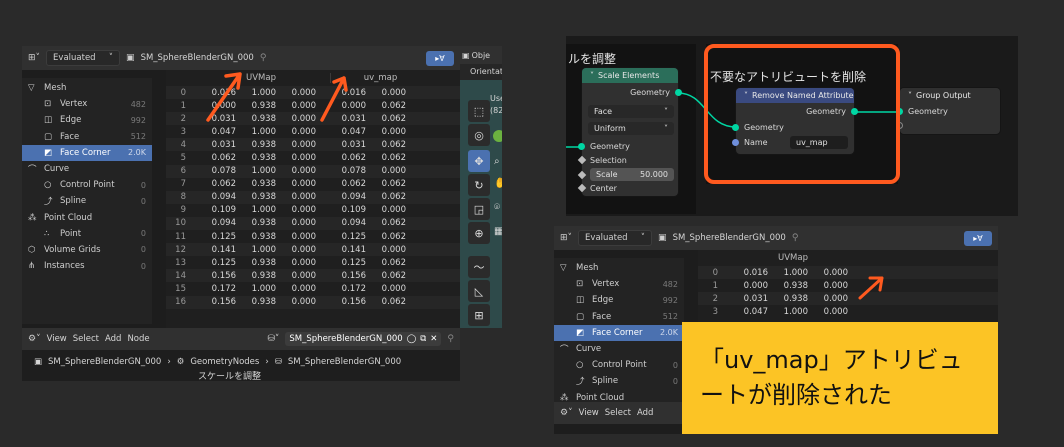 The image size is (1064, 447). I want to click on group-output-node: ˅ Group Output Geometry, so click(948, 111).